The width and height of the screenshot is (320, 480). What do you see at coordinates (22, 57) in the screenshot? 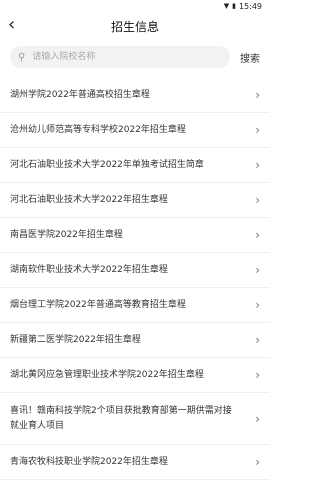
I see `search-icon: ⚲` at bounding box center [22, 57].